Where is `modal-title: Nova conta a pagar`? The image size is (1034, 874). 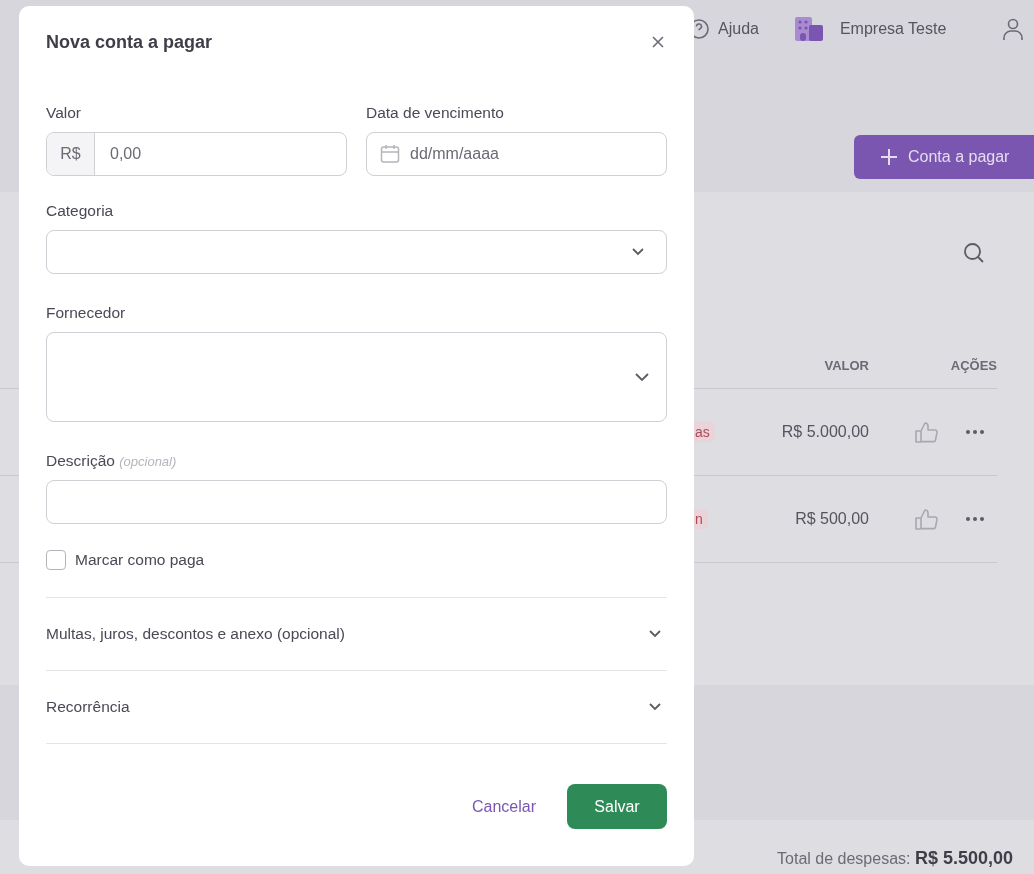 modal-title: Nova conta a pagar is located at coordinates (129, 42).